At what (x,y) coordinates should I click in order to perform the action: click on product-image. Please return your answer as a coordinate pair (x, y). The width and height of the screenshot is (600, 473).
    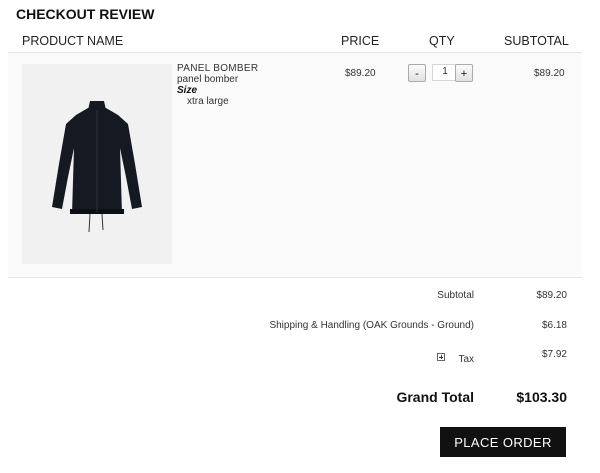
    Looking at the image, I should click on (97, 164).